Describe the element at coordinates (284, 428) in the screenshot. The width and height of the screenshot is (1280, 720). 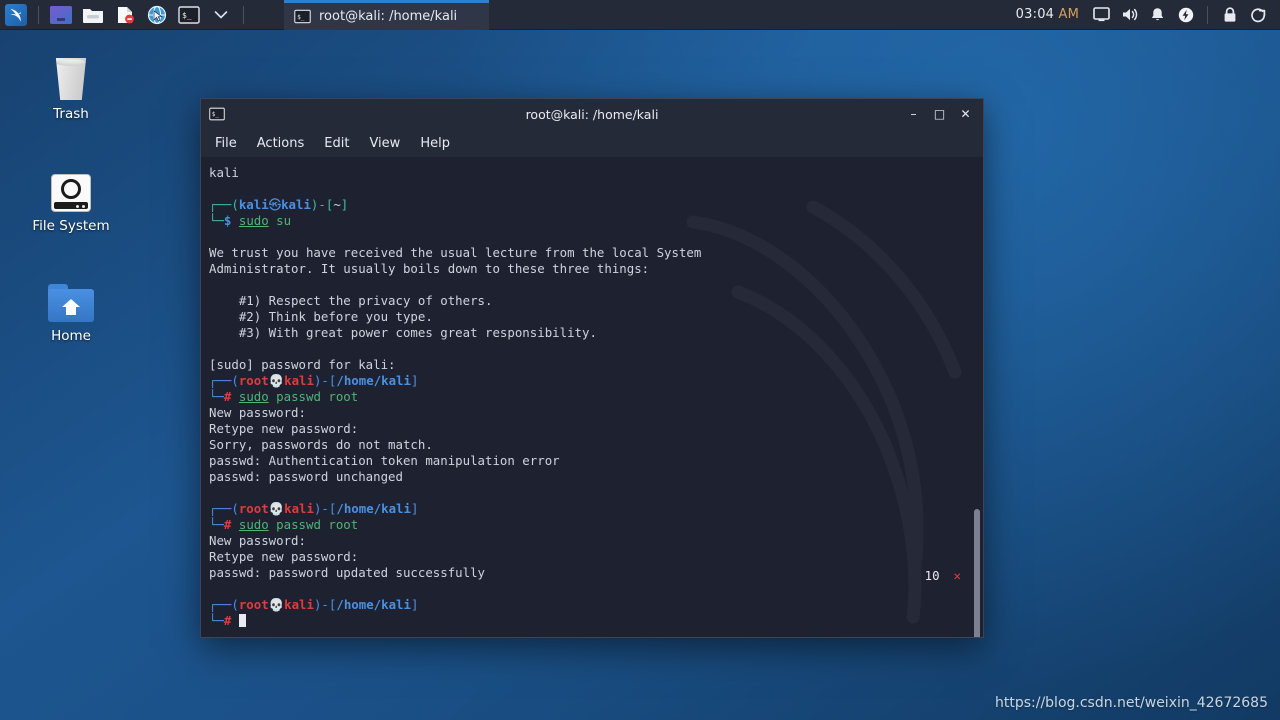
I see `retype-password-prompt: Retype new password:` at that location.